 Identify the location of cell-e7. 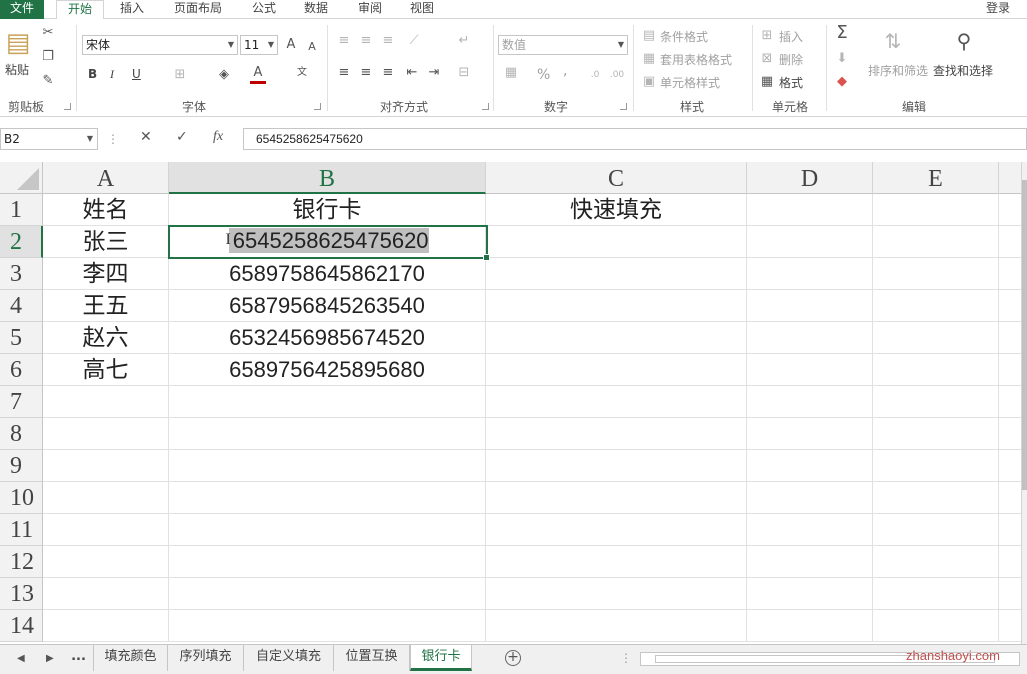
(936, 402).